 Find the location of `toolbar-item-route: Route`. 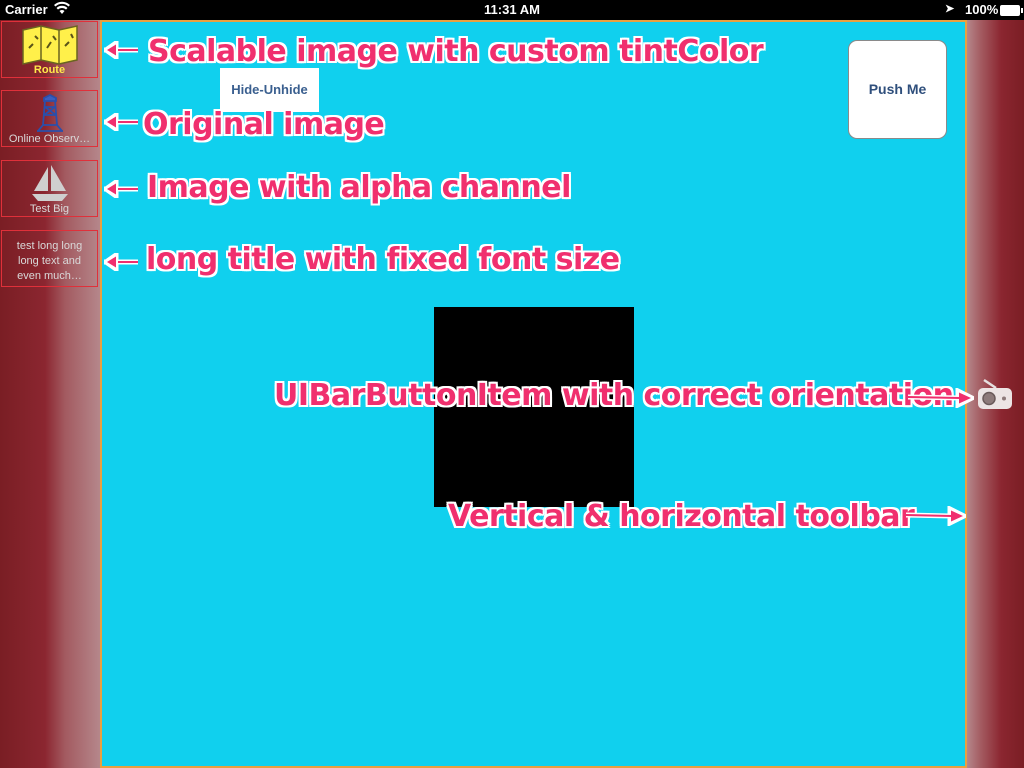

toolbar-item-route: Route is located at coordinates (49, 49).